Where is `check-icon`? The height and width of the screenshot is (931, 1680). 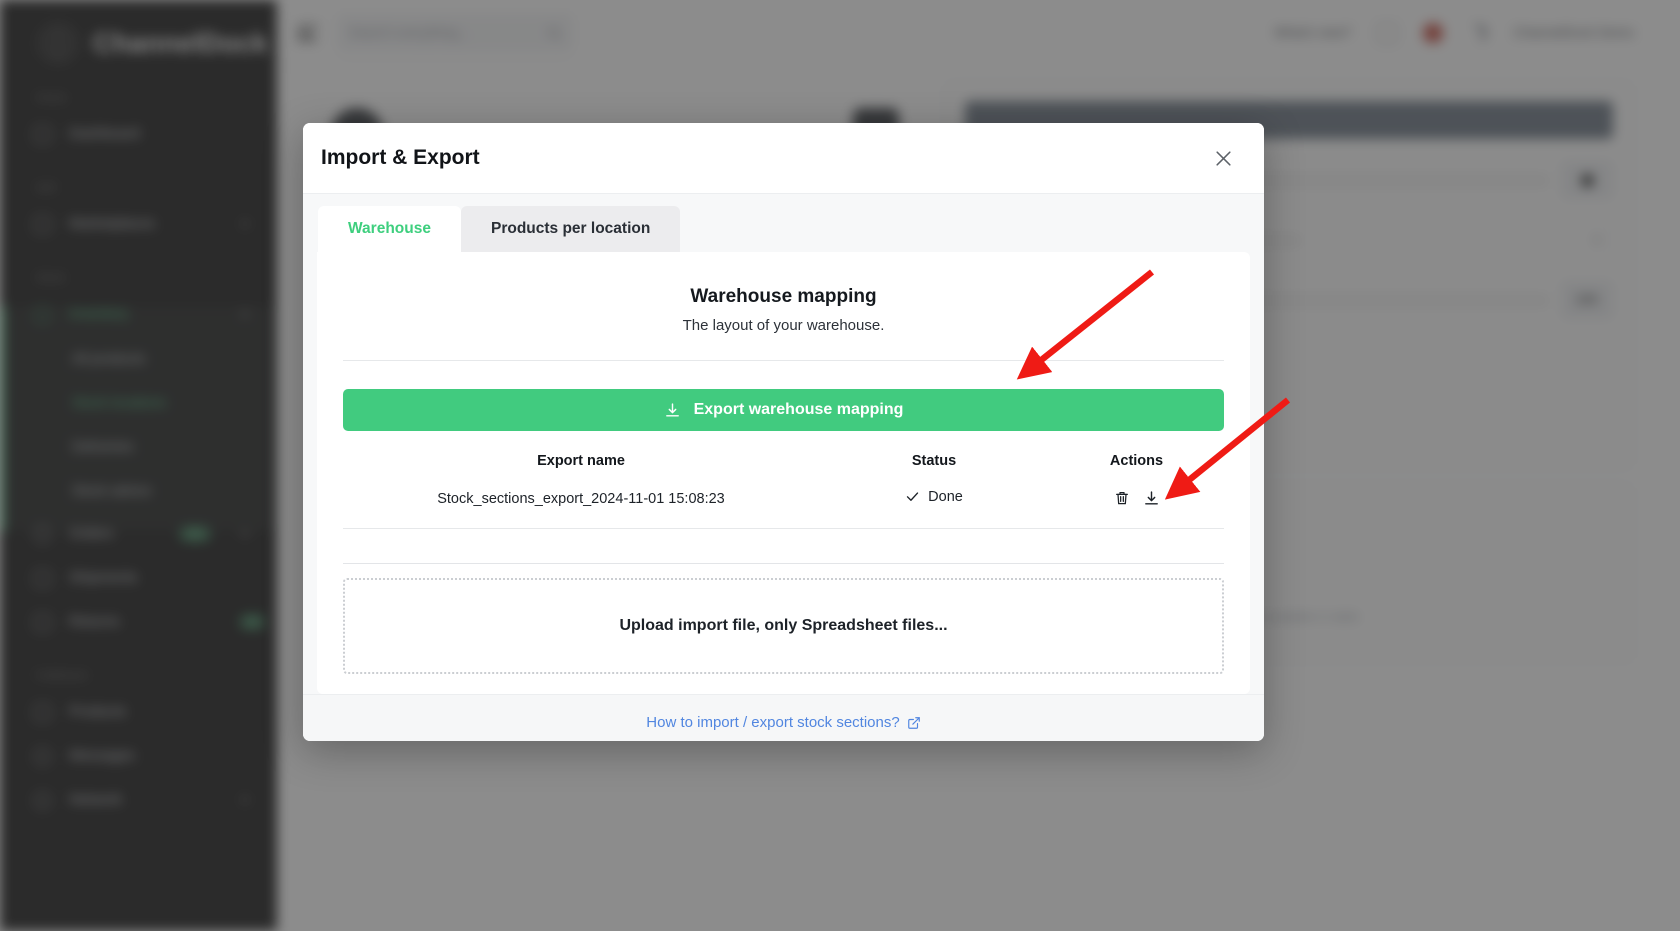
check-icon is located at coordinates (912, 497).